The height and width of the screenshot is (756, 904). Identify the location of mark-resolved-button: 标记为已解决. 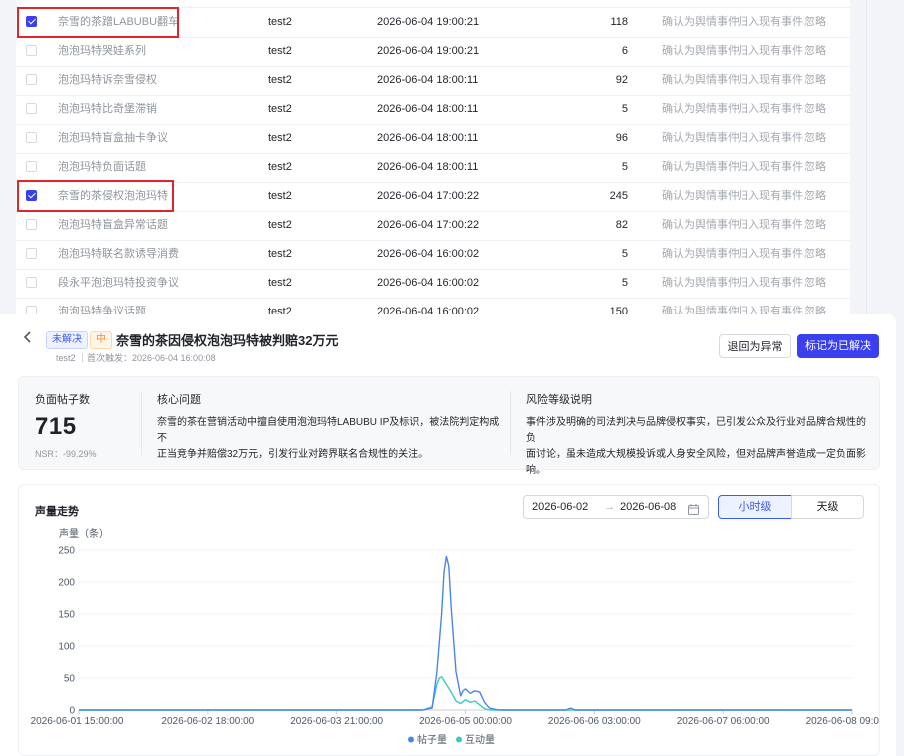
(838, 346).